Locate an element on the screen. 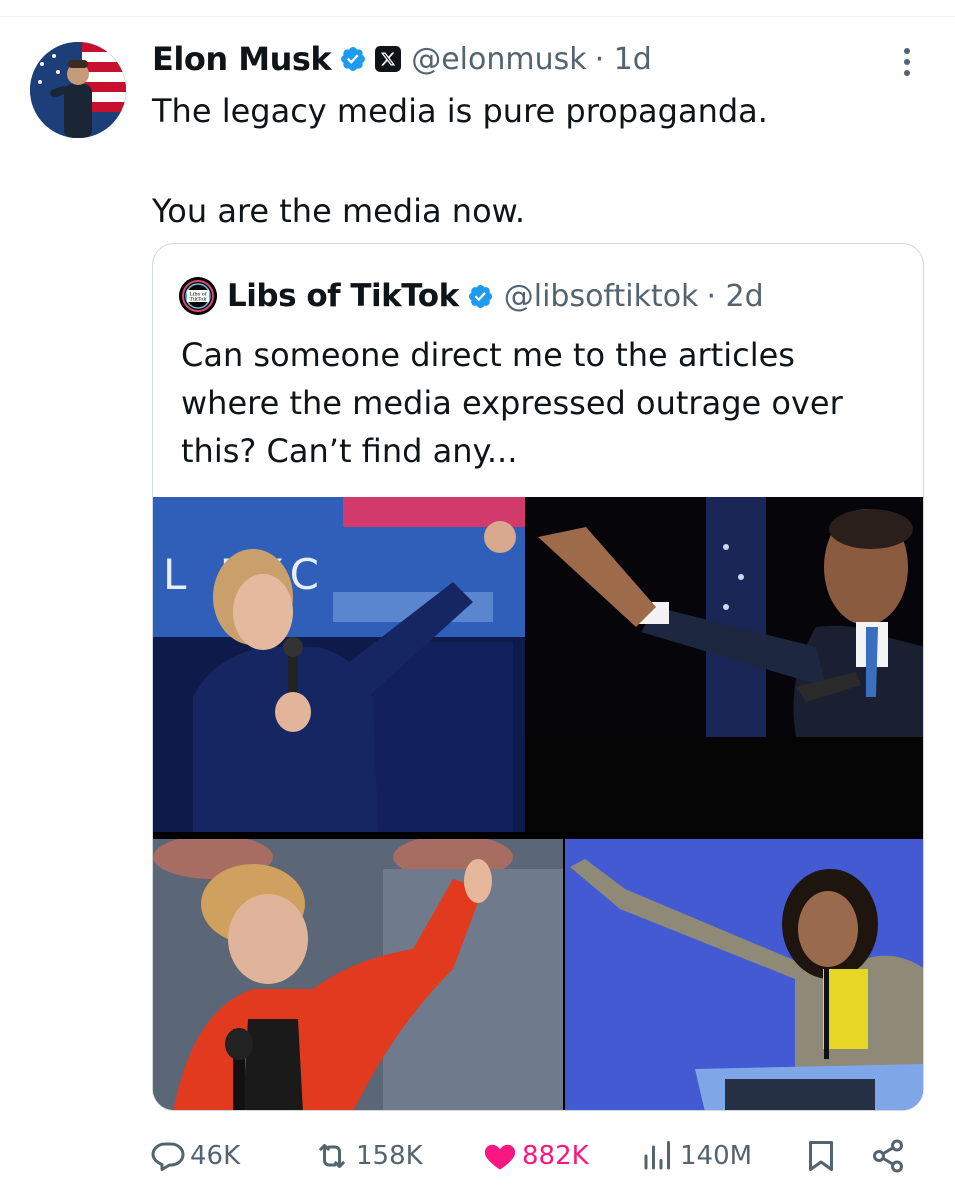  reply-button: 46K is located at coordinates (195, 1156).